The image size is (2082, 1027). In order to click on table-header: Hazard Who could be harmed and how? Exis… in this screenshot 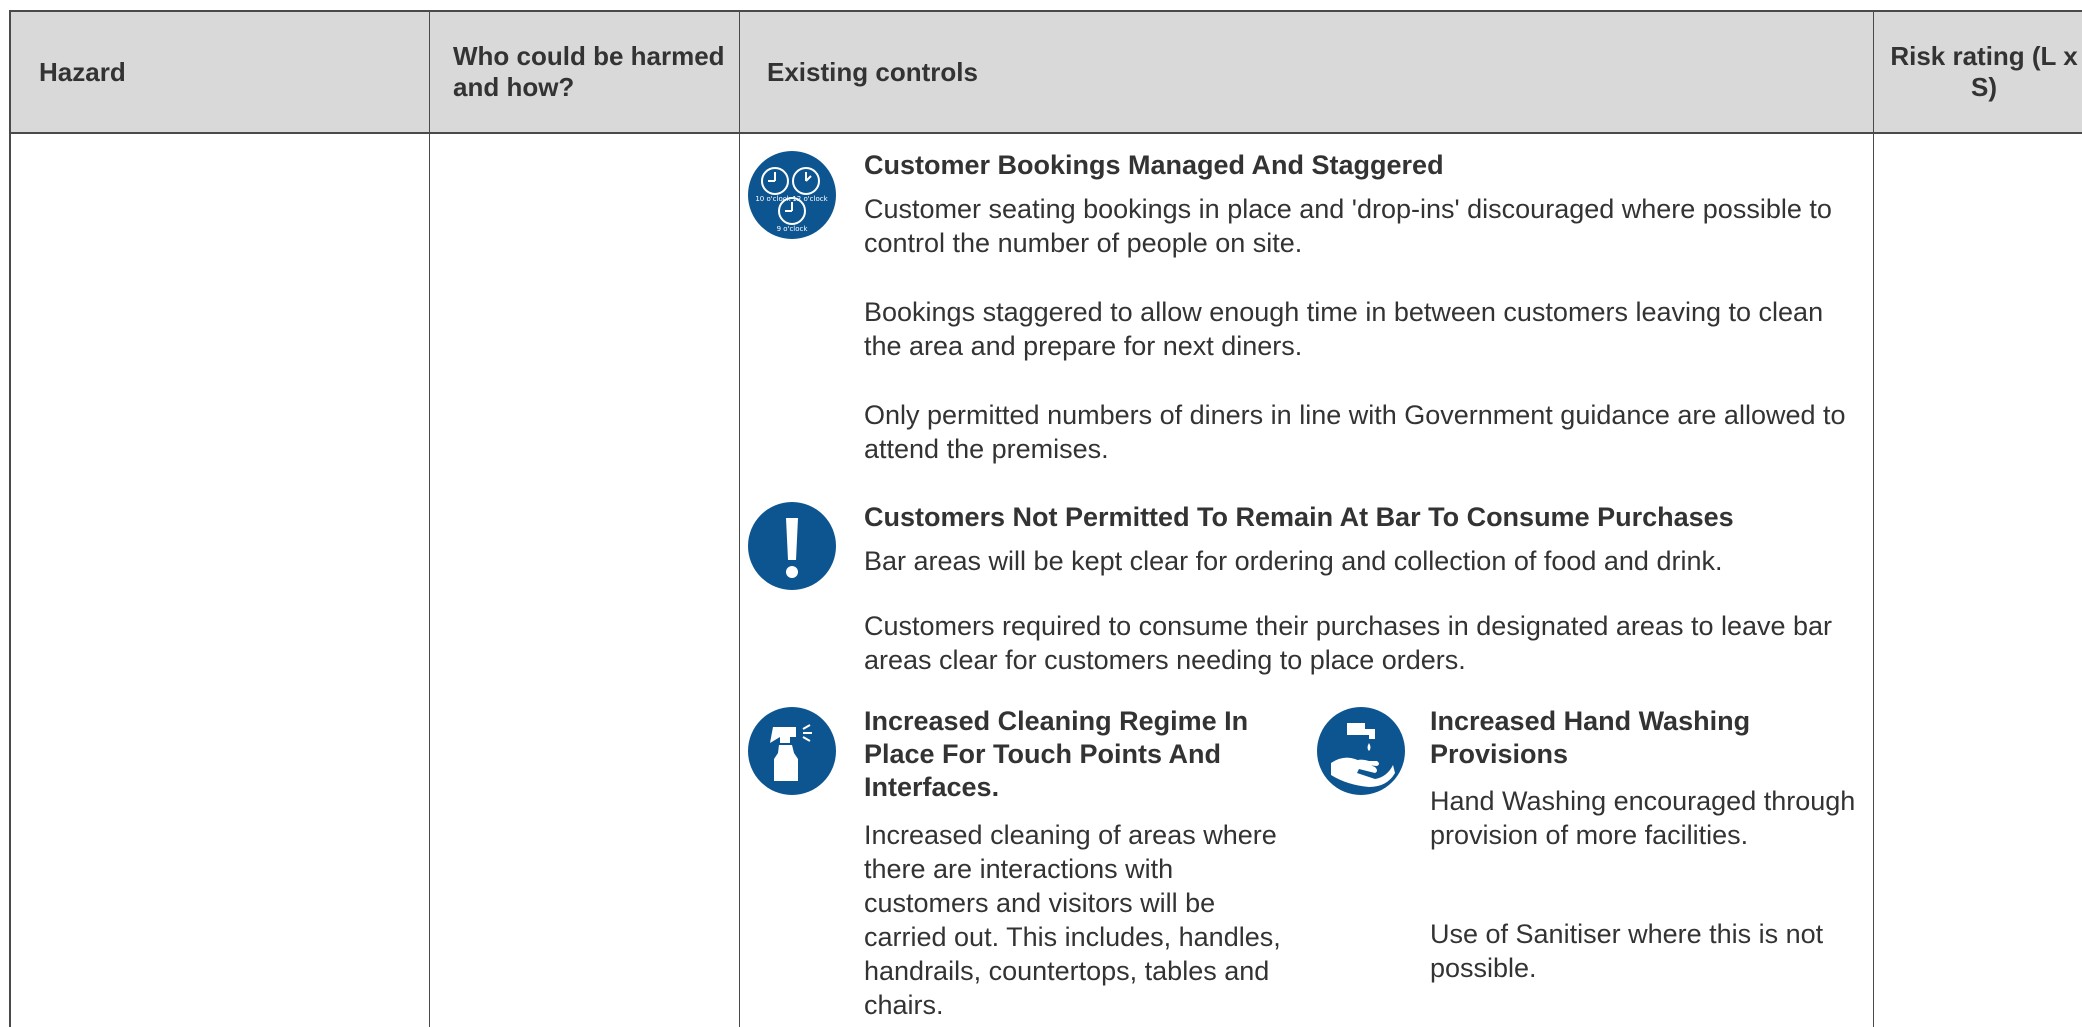, I will do `click(1046, 73)`.